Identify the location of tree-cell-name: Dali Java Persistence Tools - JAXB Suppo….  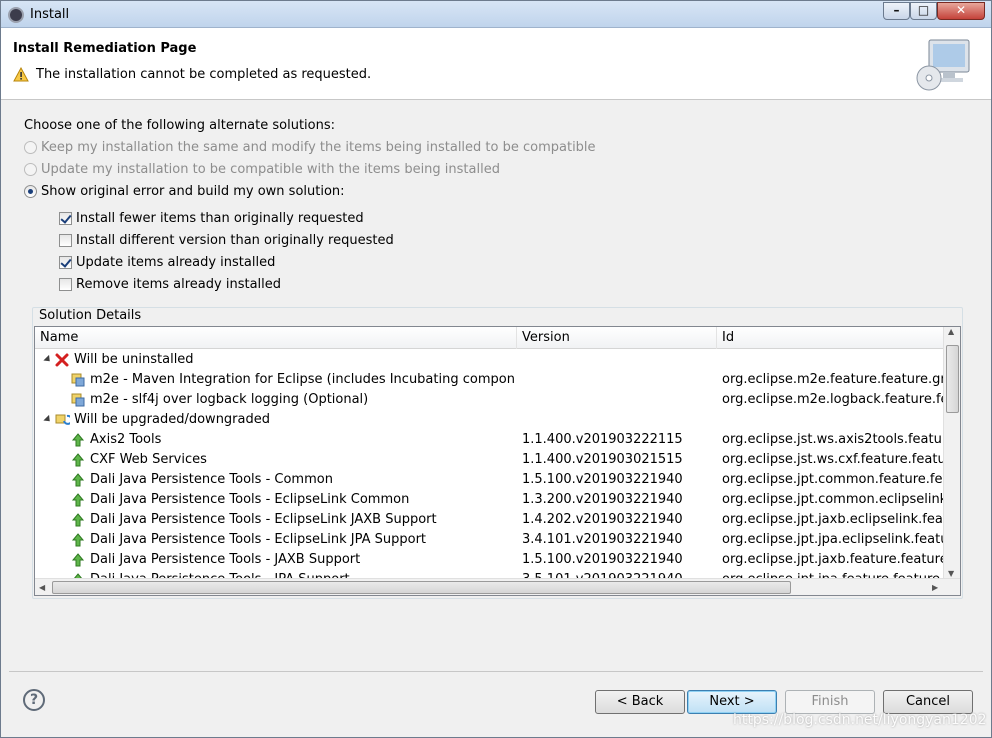
(225, 559).